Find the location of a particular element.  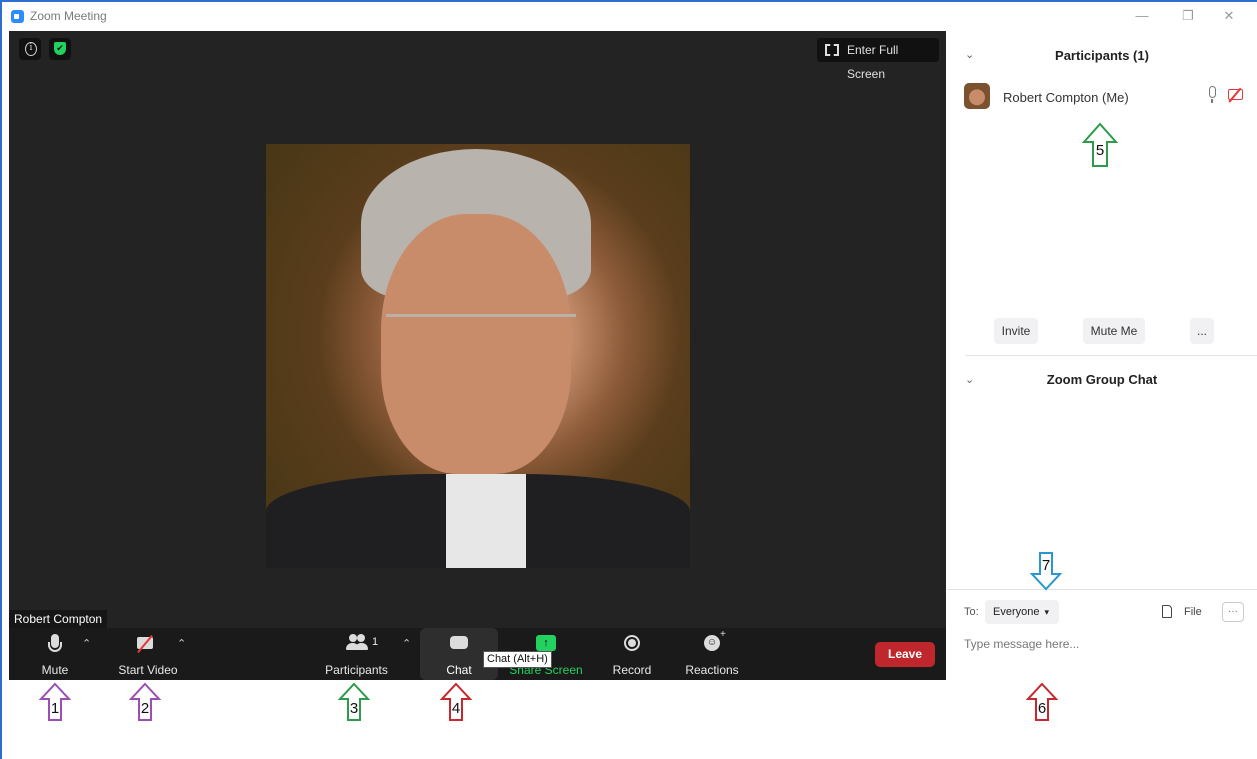

annotation-arrow-3: 3 is located at coordinates (354, 702).